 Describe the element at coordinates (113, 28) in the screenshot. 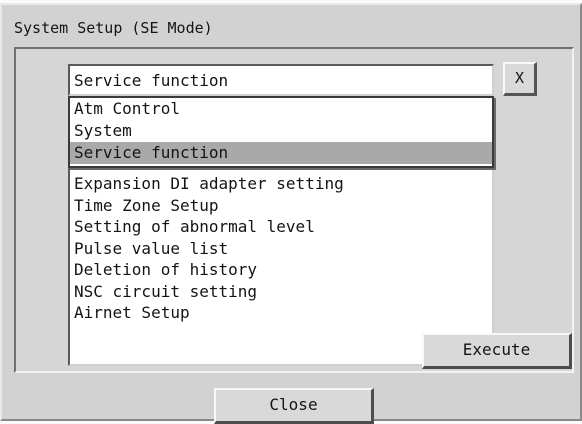

I see `dialog-title: System Setup (SE Mode)` at that location.